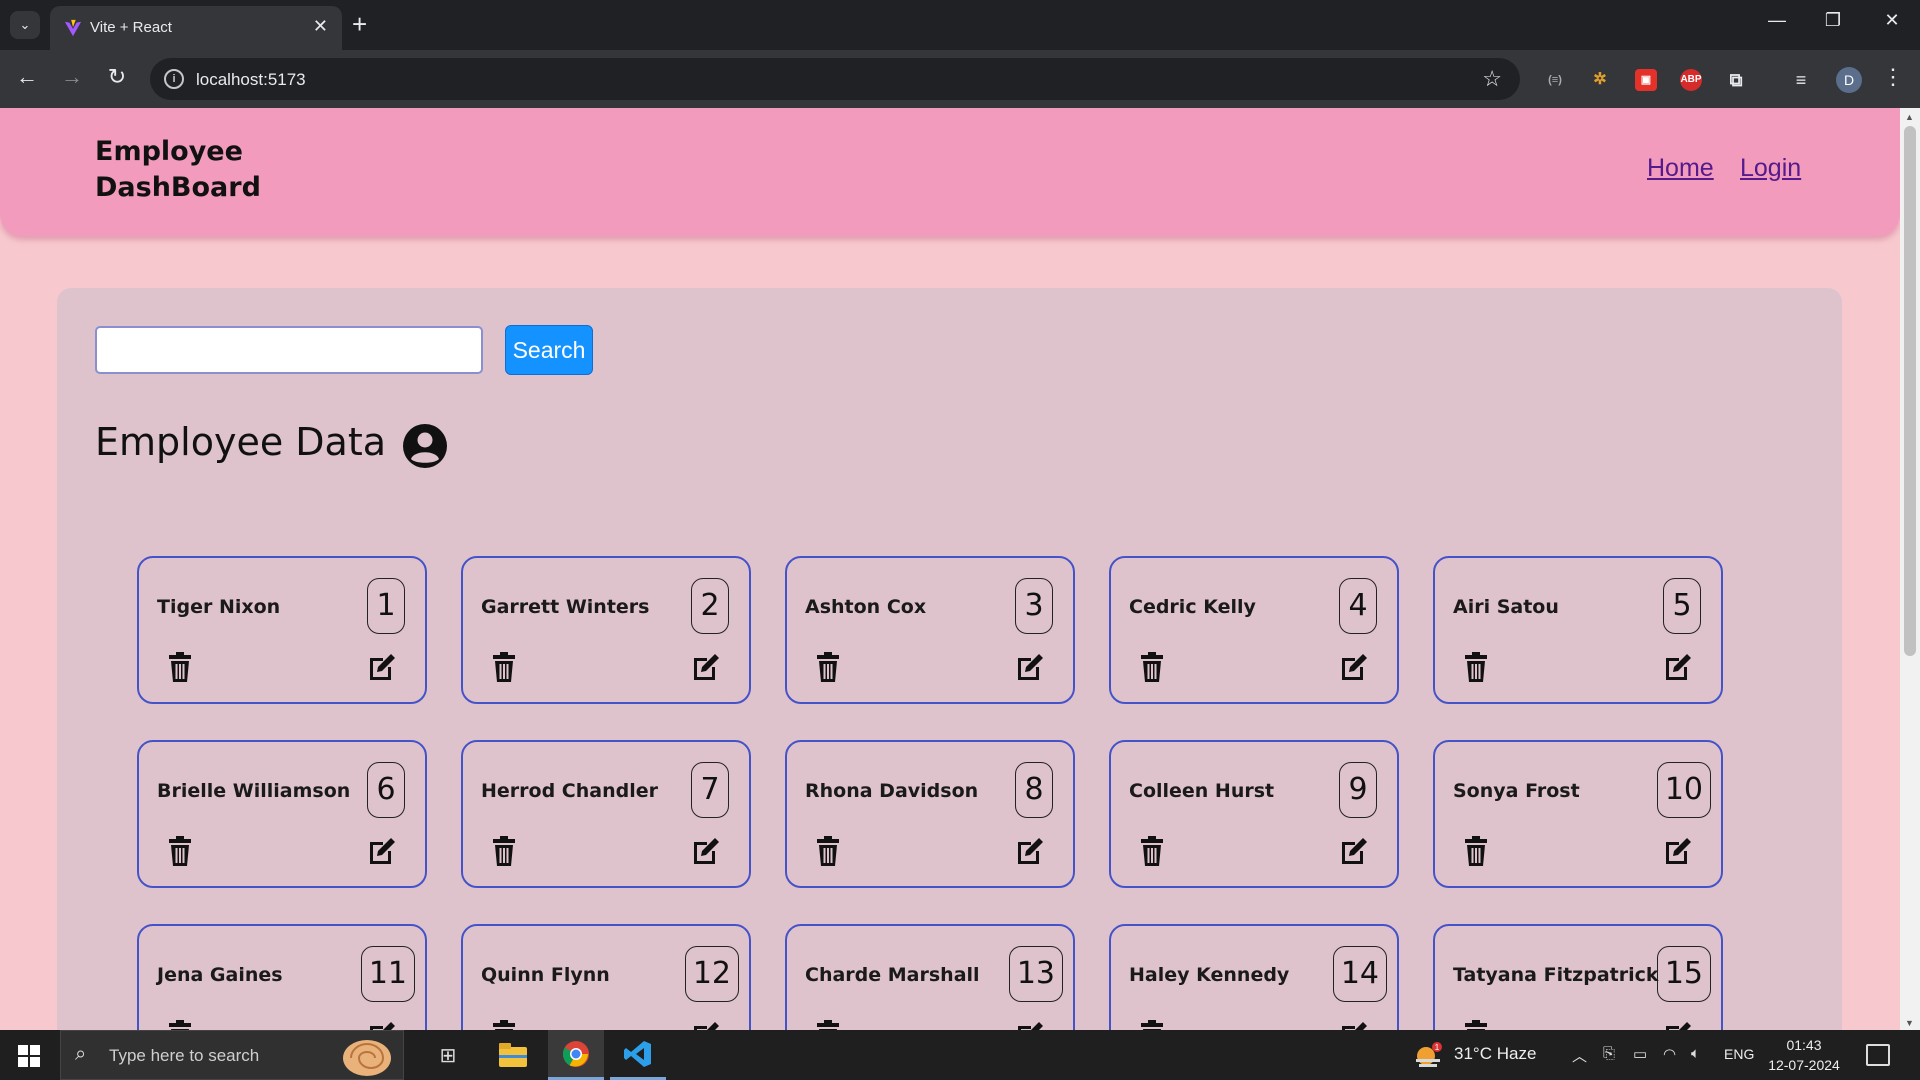  I want to click on extension-icon: (≡), so click(1555, 80).